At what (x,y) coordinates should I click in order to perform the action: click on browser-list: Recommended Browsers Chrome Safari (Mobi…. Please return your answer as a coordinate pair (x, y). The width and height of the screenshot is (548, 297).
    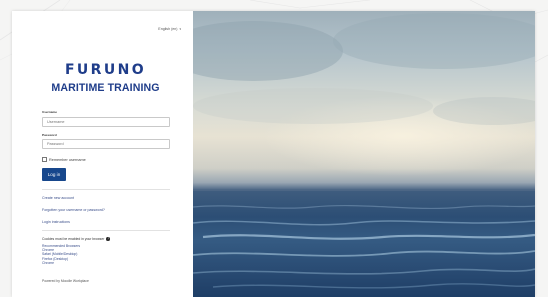
    Looking at the image, I should click on (61, 254).